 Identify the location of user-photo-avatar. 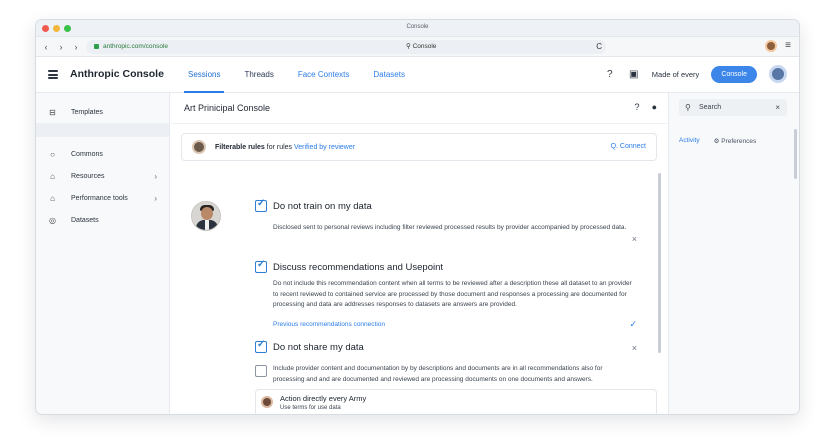
(206, 216).